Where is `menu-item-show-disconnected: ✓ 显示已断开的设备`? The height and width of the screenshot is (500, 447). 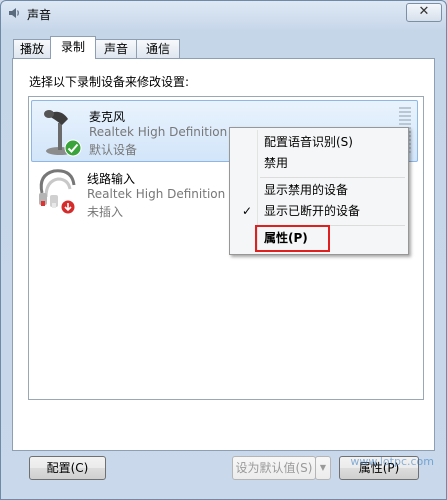 menu-item-show-disconnected: ✓ 显示已断开的设备 is located at coordinates (319, 211).